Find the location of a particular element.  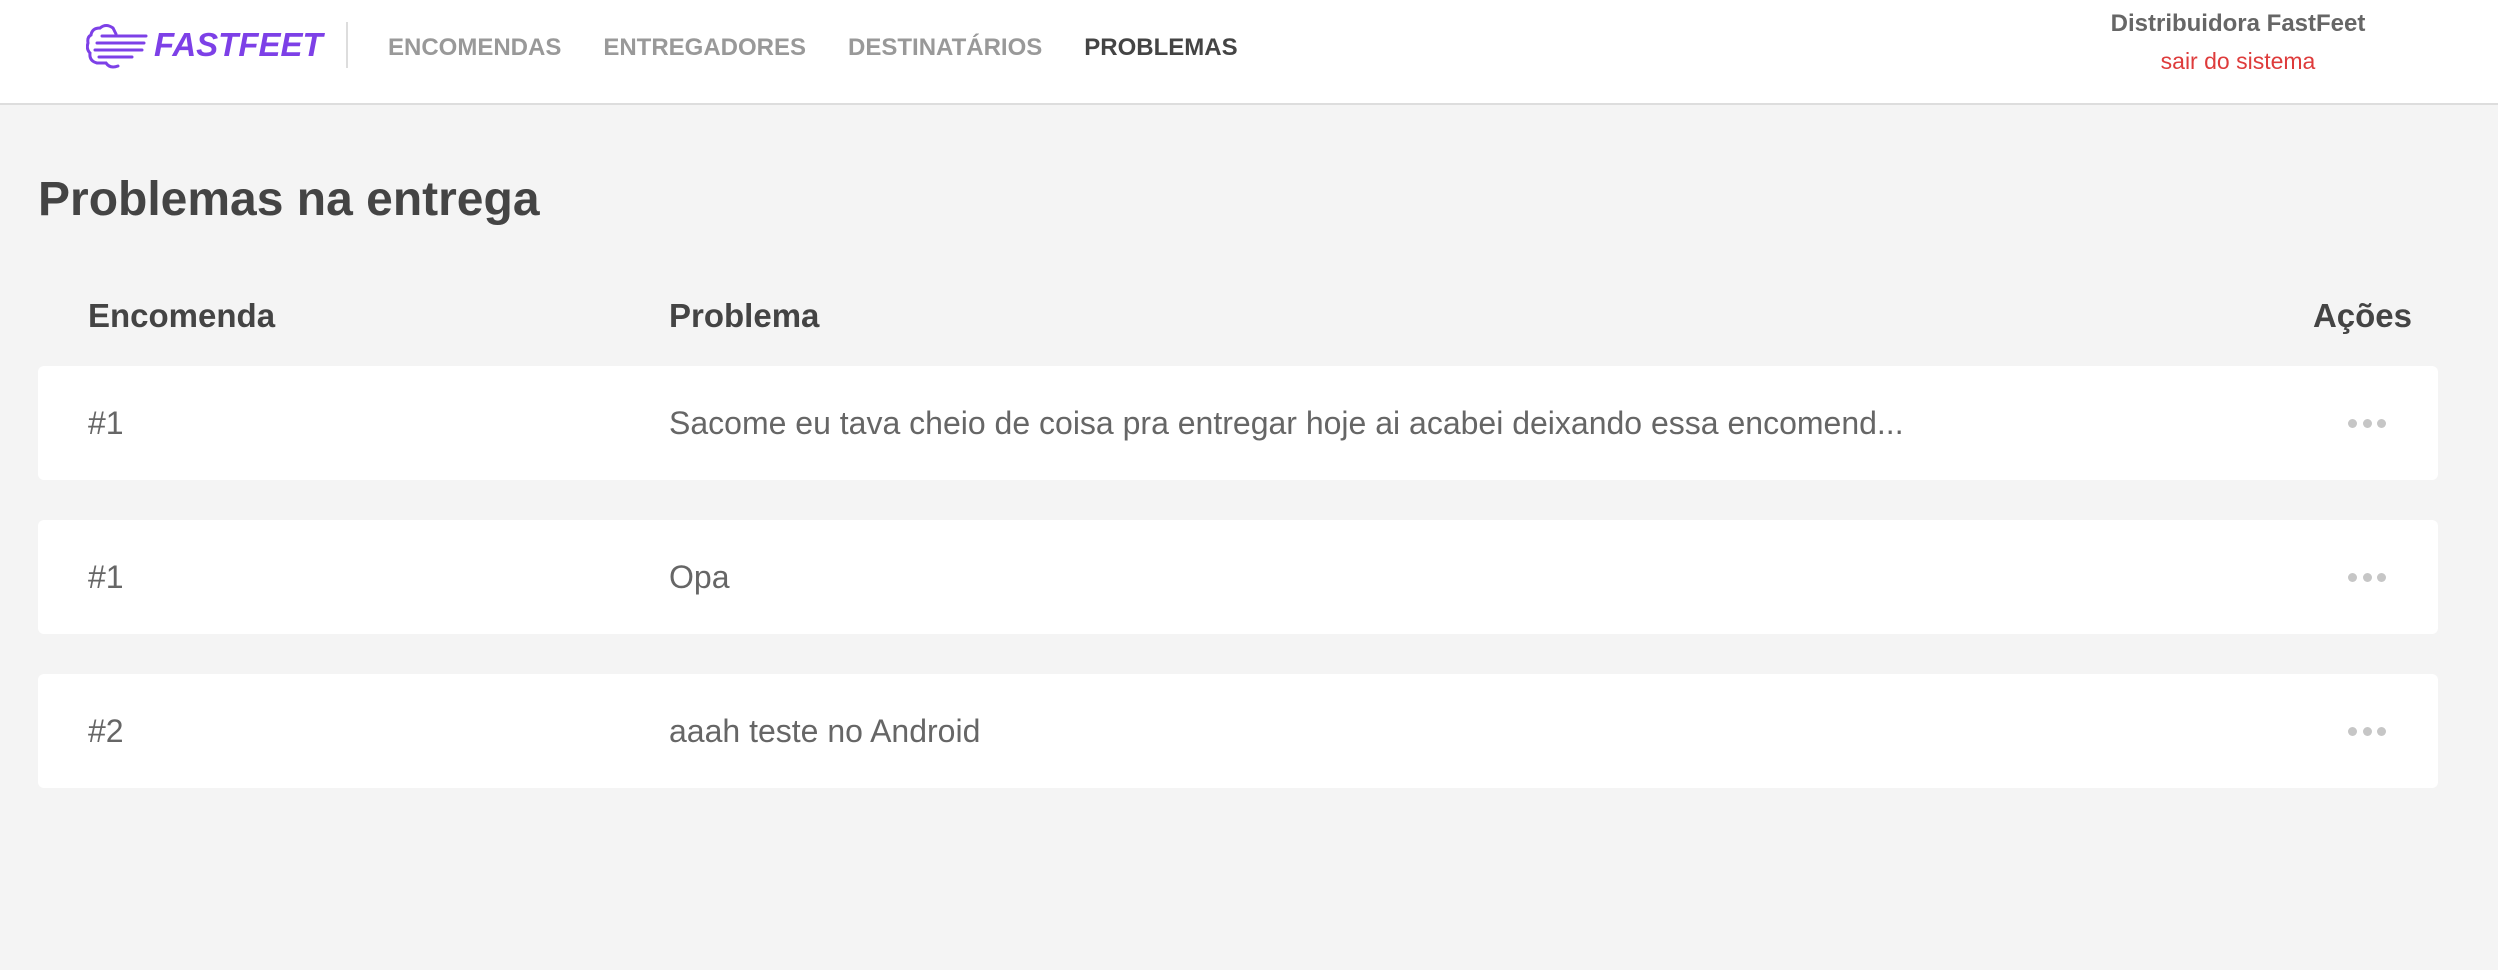

problem-description: Opa is located at coordinates (699, 576).